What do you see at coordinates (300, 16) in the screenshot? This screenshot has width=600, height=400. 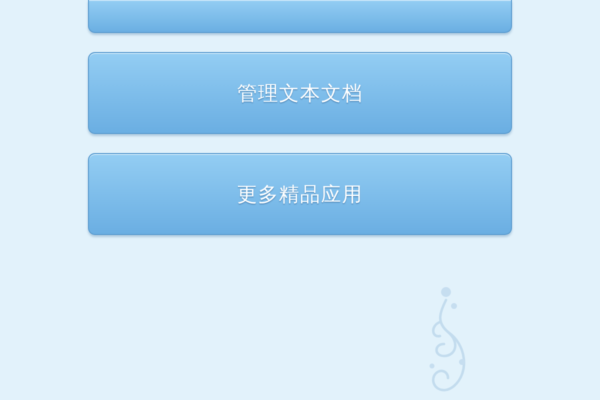 I see `menu-button` at bounding box center [300, 16].